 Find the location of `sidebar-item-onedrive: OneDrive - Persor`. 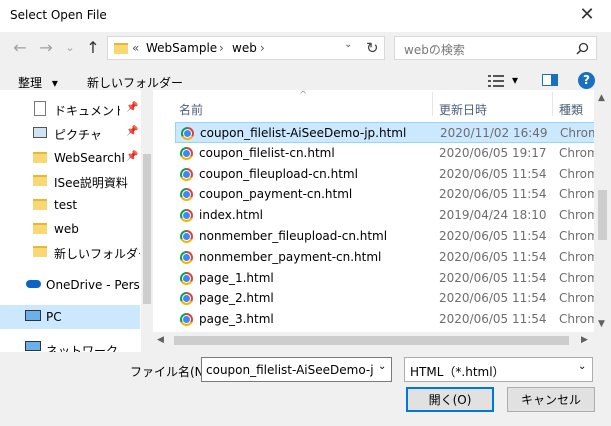

sidebar-item-onedrive: OneDrive - Persor is located at coordinates (70, 285).